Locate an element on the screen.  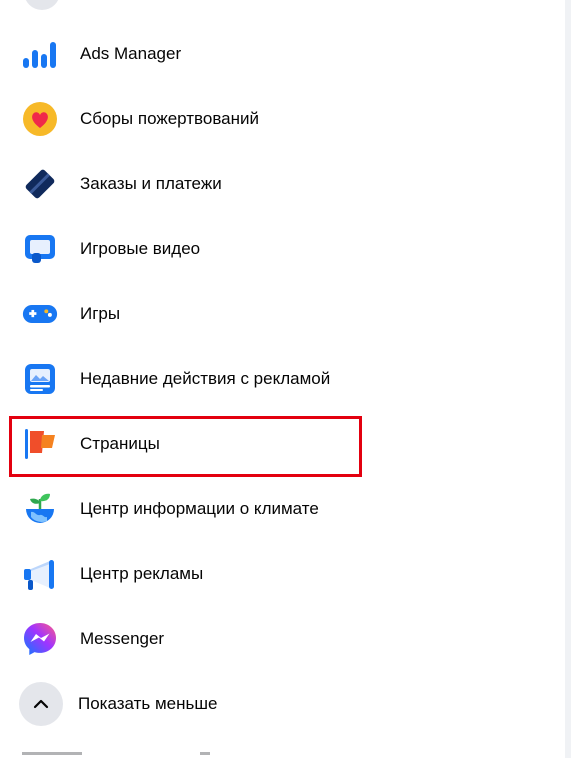
chevron-up-icon is located at coordinates (41, 704).